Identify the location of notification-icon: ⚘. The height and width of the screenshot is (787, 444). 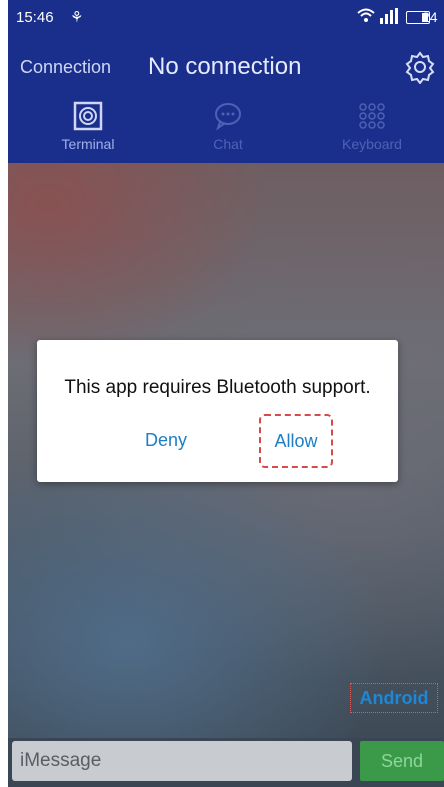
(77, 17).